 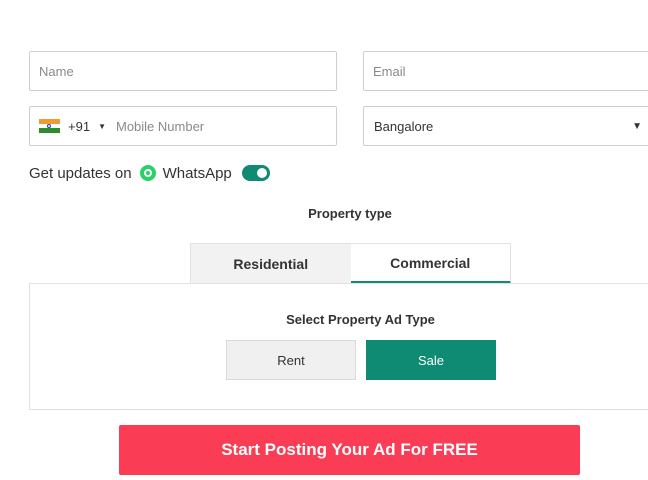 I want to click on sale-button: Sale, so click(x=431, y=360).